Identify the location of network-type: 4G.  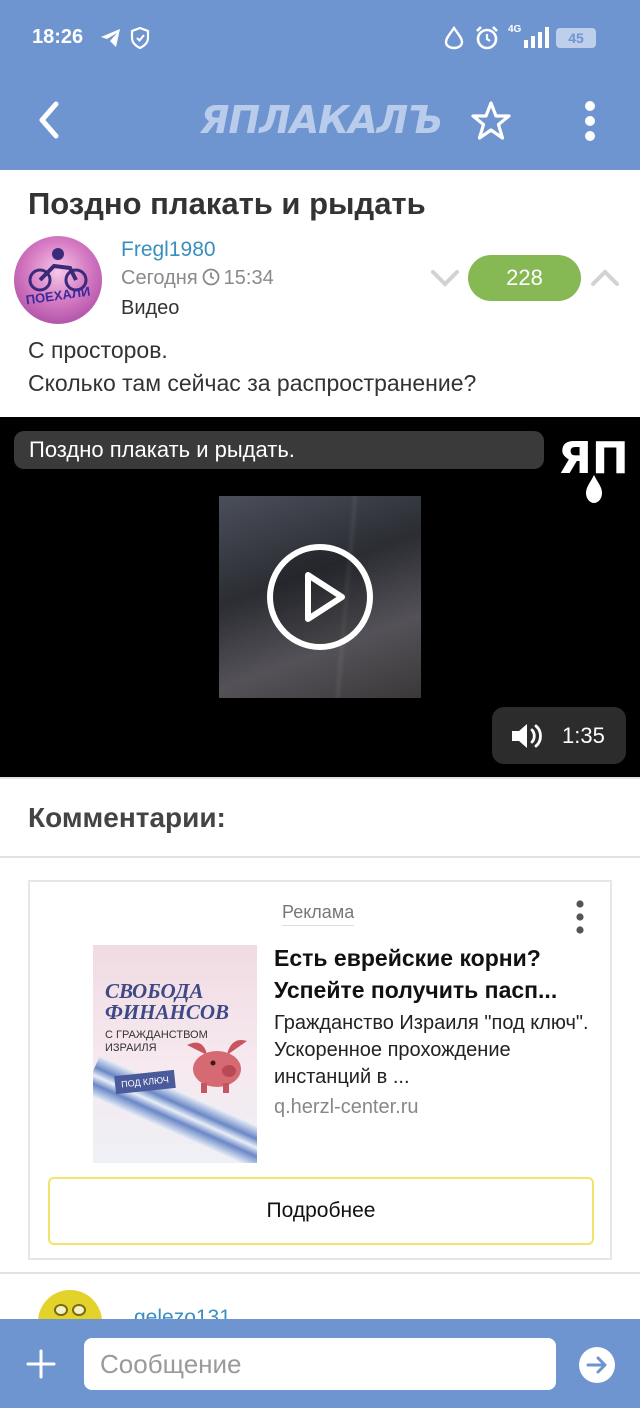
(515, 29).